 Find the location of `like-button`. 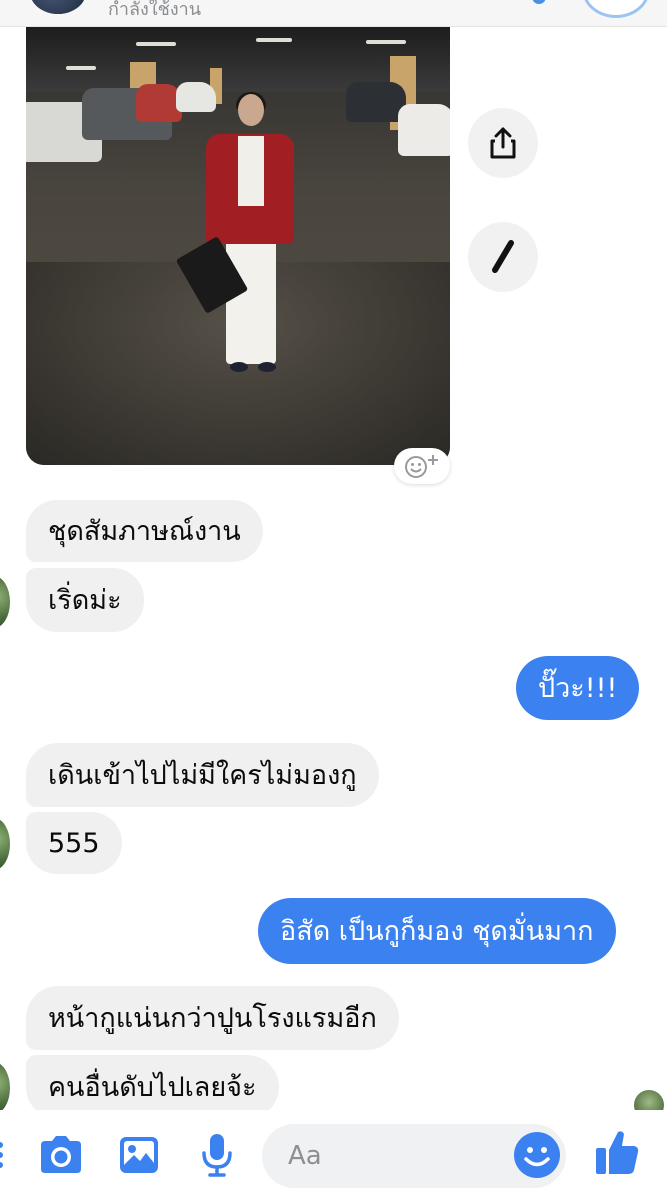

like-button is located at coordinates (617, 1152).